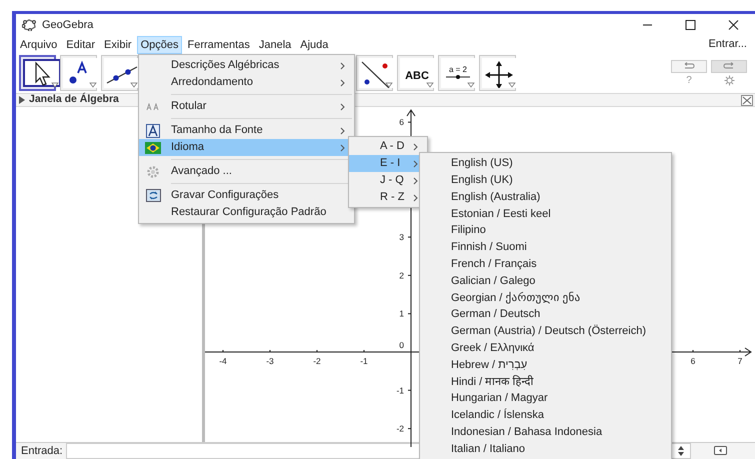  What do you see at coordinates (22, 100) in the screenshot?
I see `expand-icon` at bounding box center [22, 100].